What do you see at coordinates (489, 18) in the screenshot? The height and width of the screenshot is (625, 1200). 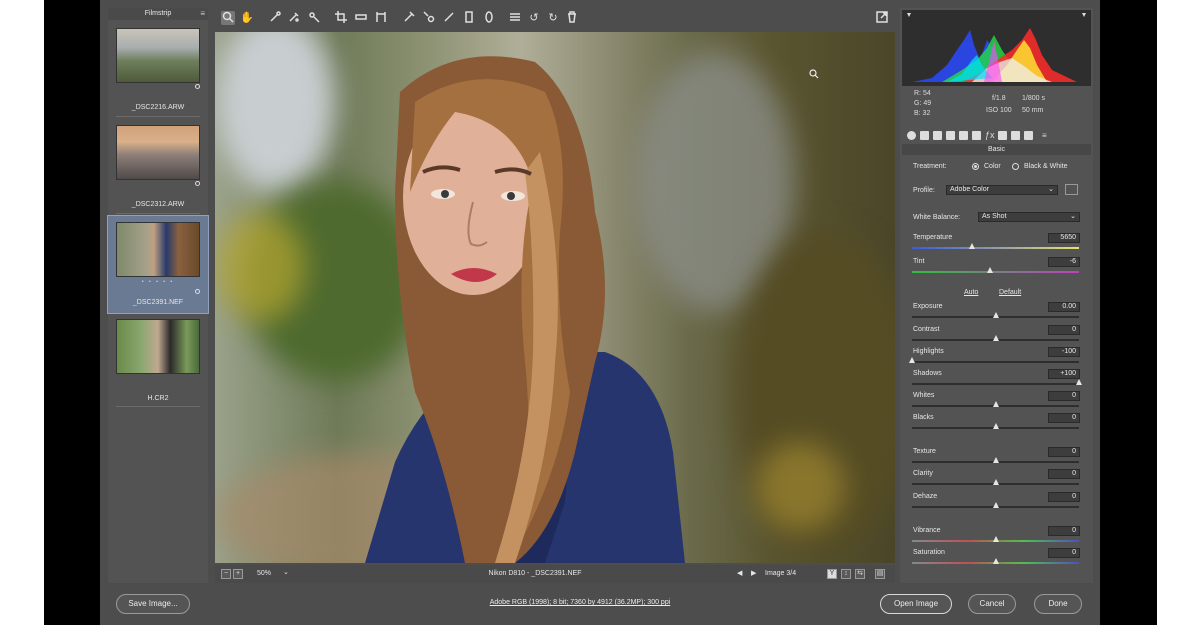 I see `radial-filter-tool-icon` at bounding box center [489, 18].